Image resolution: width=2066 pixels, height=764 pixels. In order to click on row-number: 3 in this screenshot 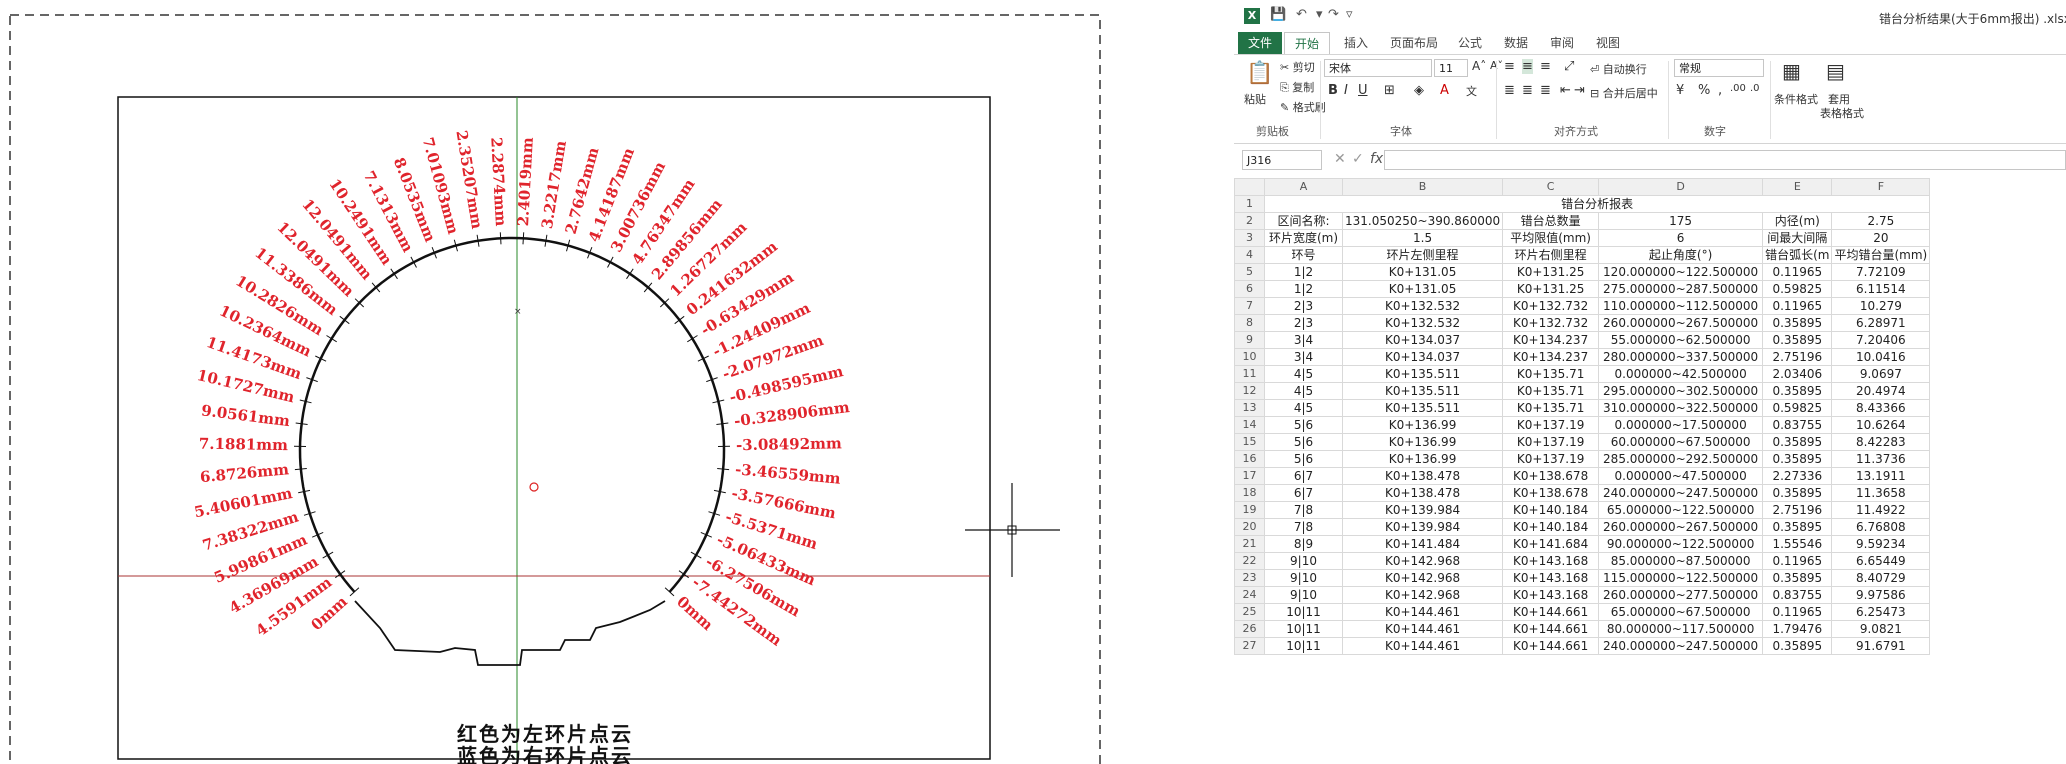, I will do `click(1249, 238)`.